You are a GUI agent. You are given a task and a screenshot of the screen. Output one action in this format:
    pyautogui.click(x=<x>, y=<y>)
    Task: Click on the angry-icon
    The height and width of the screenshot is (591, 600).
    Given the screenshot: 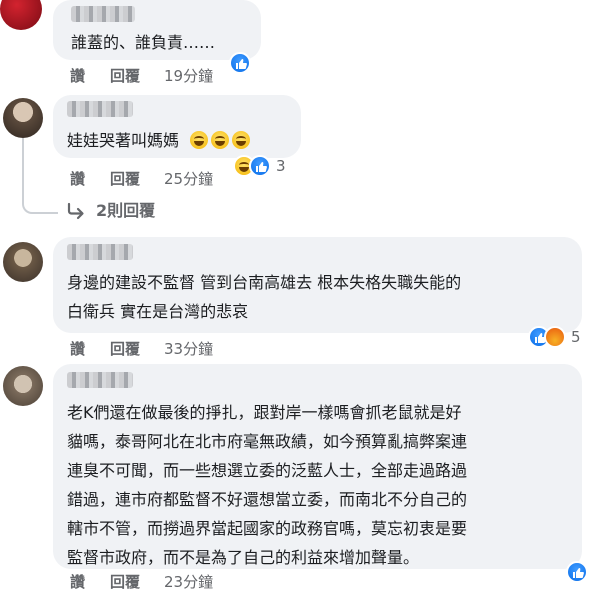 What is the action you would take?
    pyautogui.click(x=555, y=337)
    